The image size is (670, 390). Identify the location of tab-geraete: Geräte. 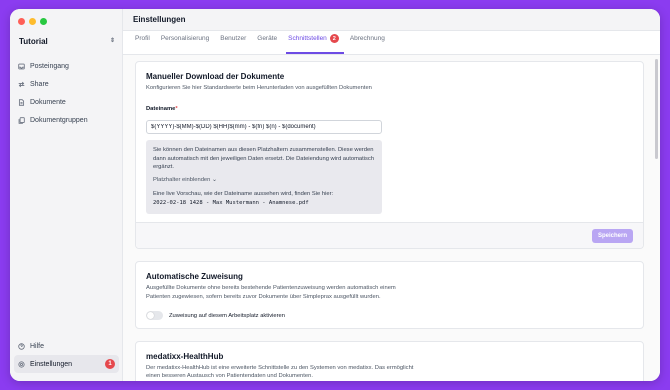
(268, 42).